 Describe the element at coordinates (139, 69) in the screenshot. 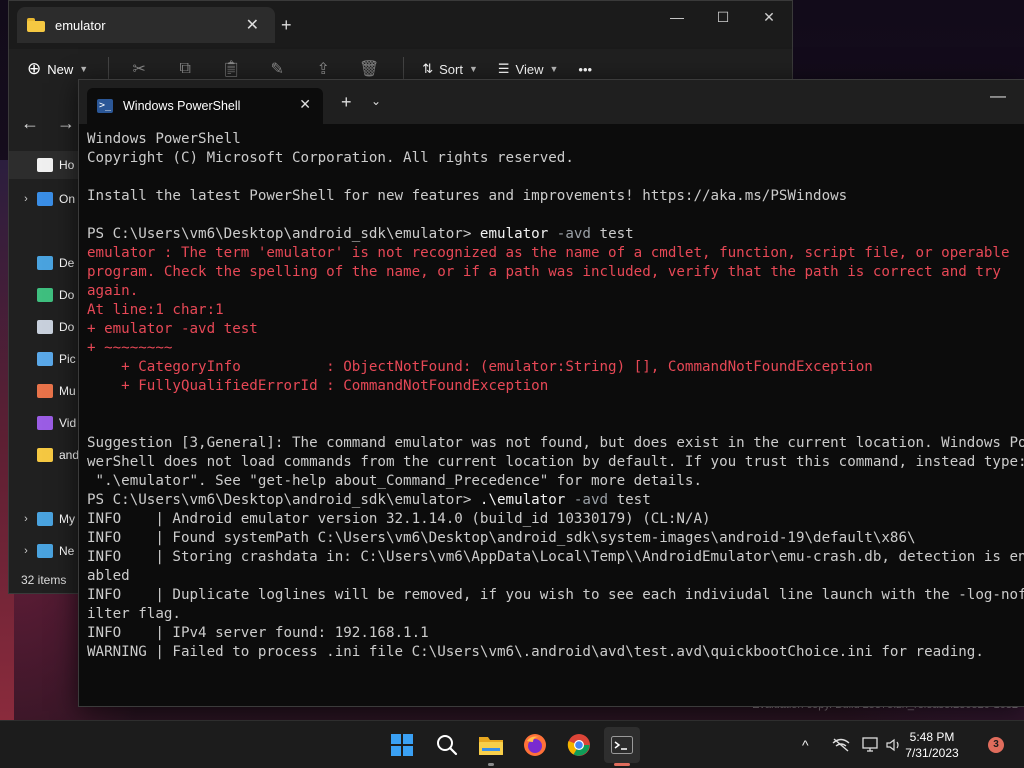

I see `cut-icon: ✂` at that location.